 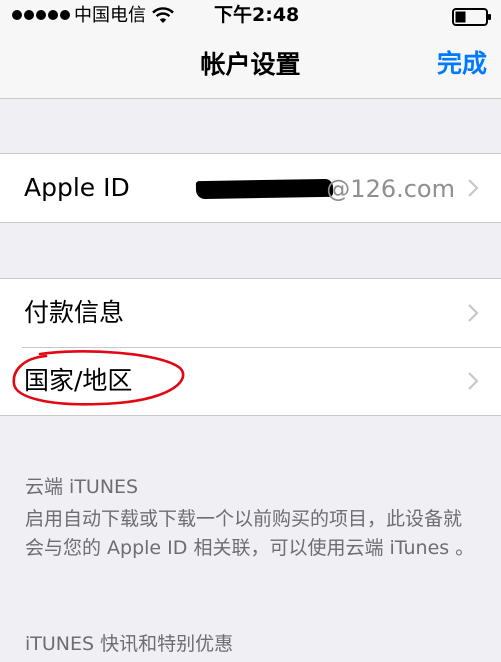 What do you see at coordinates (264, 189) in the screenshot?
I see `redacted-email-mark` at bounding box center [264, 189].